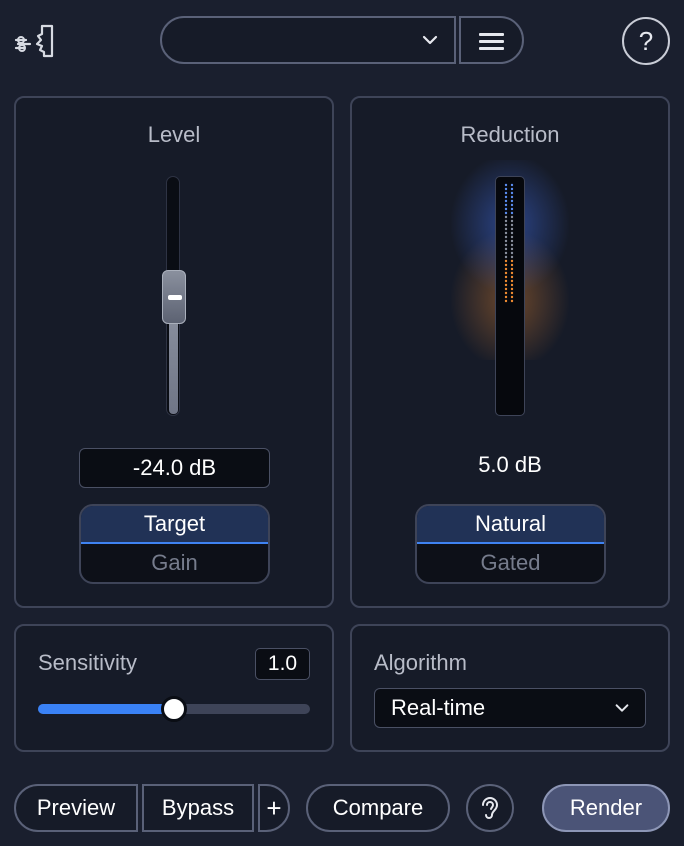 This screenshot has height=846, width=684. I want to click on algorithm-selected: Real-time, so click(438, 707).